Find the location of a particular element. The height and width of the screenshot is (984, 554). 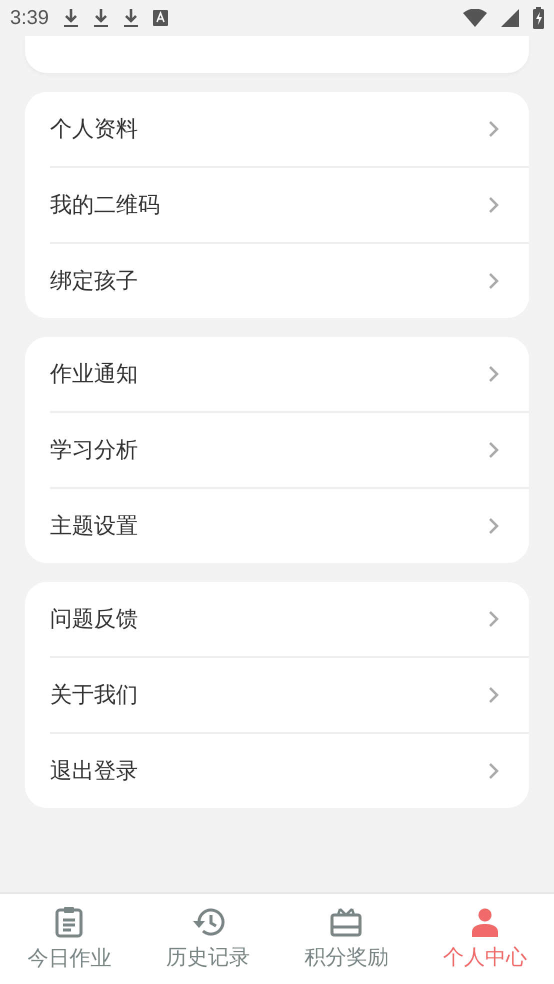

clipboard-icon is located at coordinates (69, 922).